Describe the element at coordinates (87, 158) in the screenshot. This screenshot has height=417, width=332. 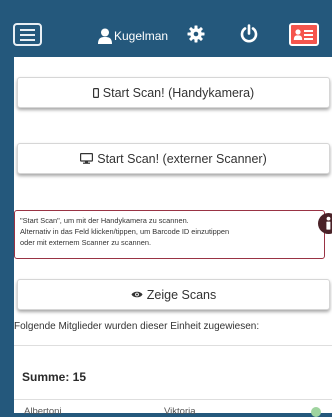
I see `desktop-monitor-icon` at that location.